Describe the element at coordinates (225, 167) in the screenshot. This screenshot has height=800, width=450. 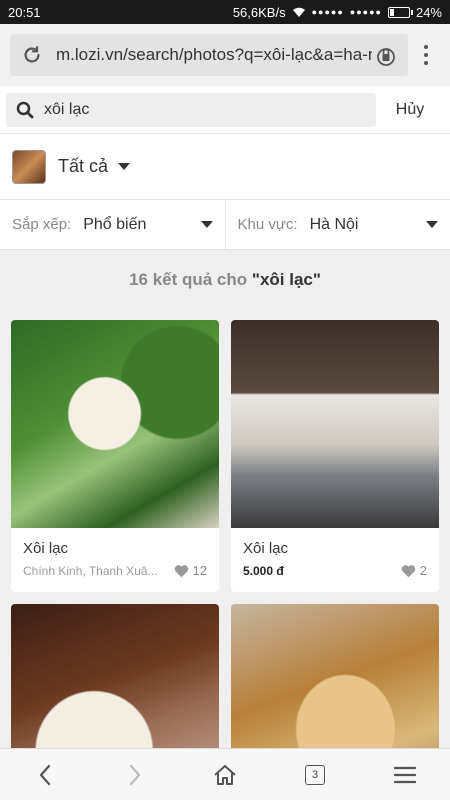
I see `category-selector: Tất cả` at that location.